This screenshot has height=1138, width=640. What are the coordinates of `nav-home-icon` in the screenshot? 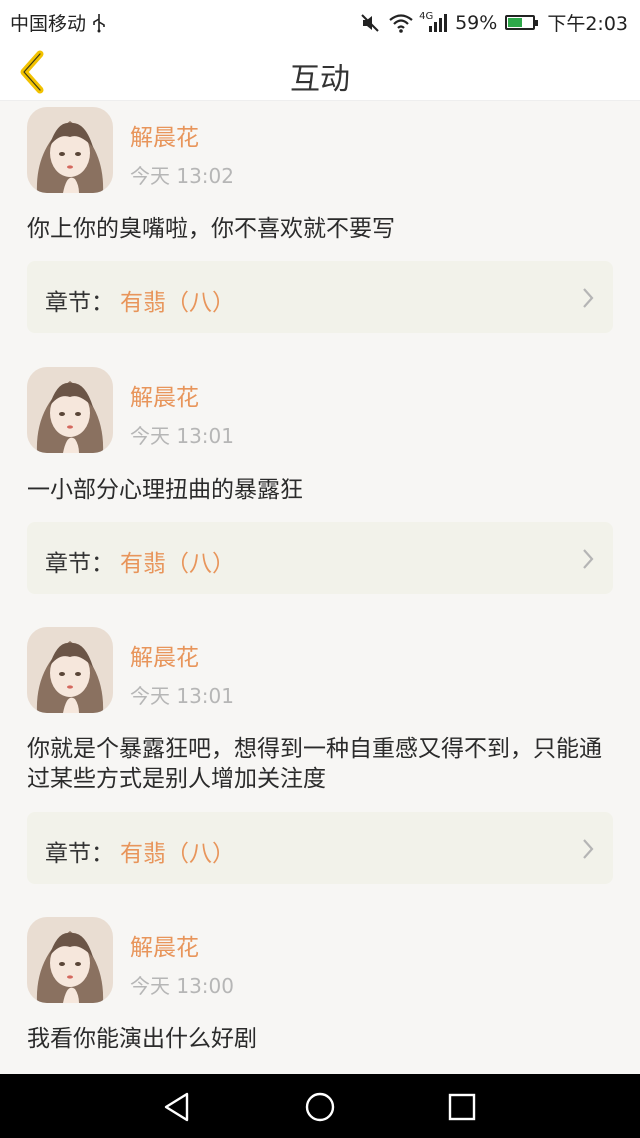 It's located at (320, 1107).